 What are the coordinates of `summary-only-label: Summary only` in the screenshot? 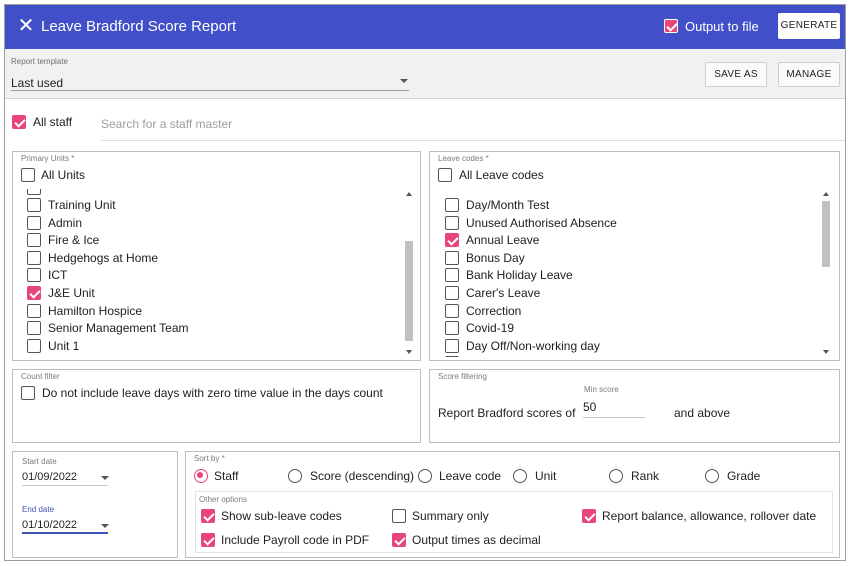 It's located at (450, 516).